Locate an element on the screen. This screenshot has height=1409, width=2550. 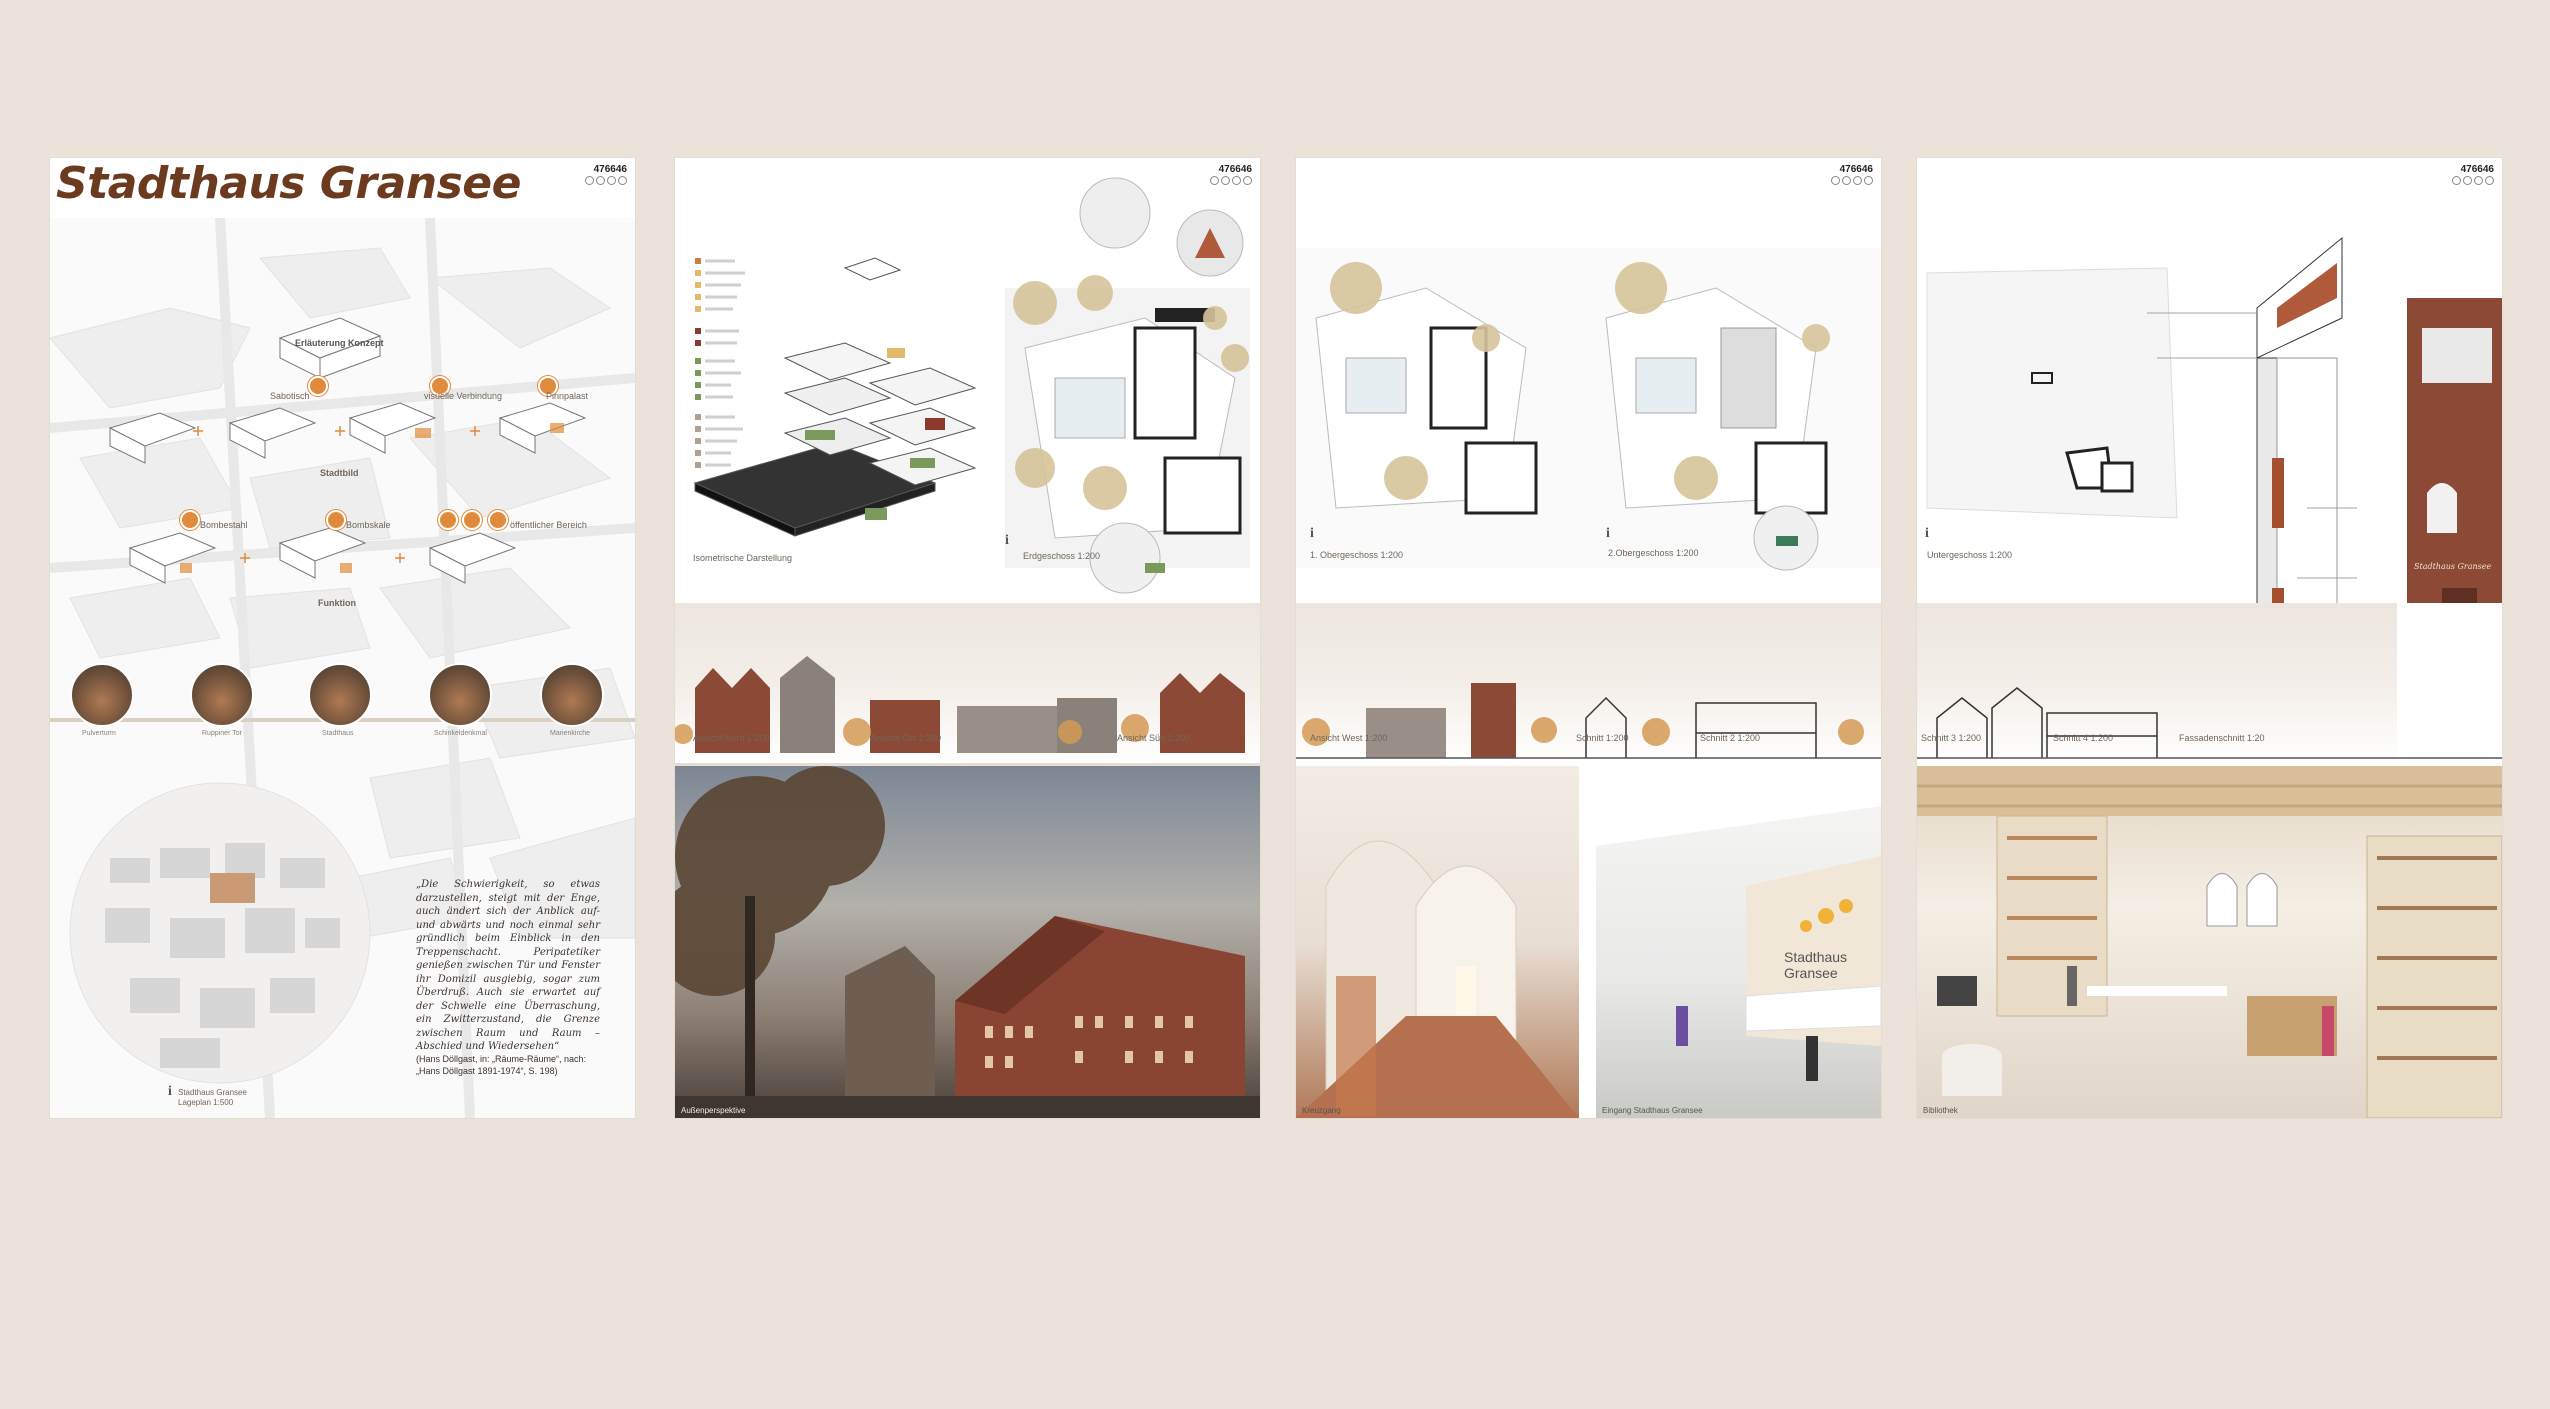
concept-label: öffentlicher Bereich is located at coordinates (548, 525).